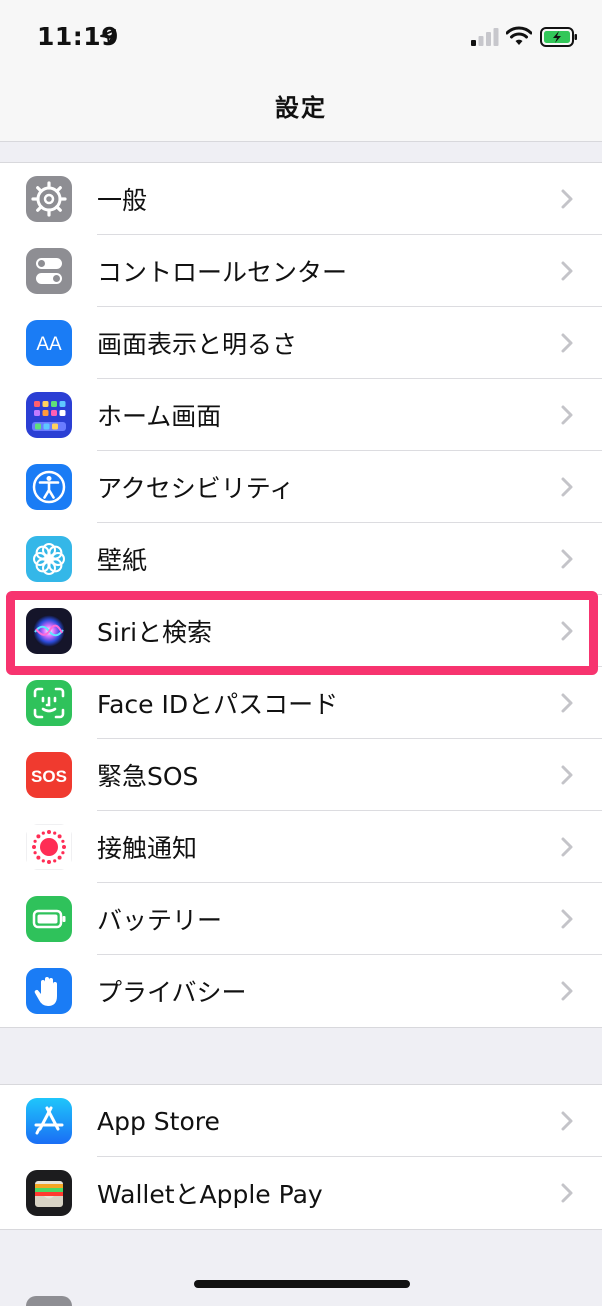  What do you see at coordinates (301, 1121) in the screenshot?
I see `settings-row-app-store: App Store` at bounding box center [301, 1121].